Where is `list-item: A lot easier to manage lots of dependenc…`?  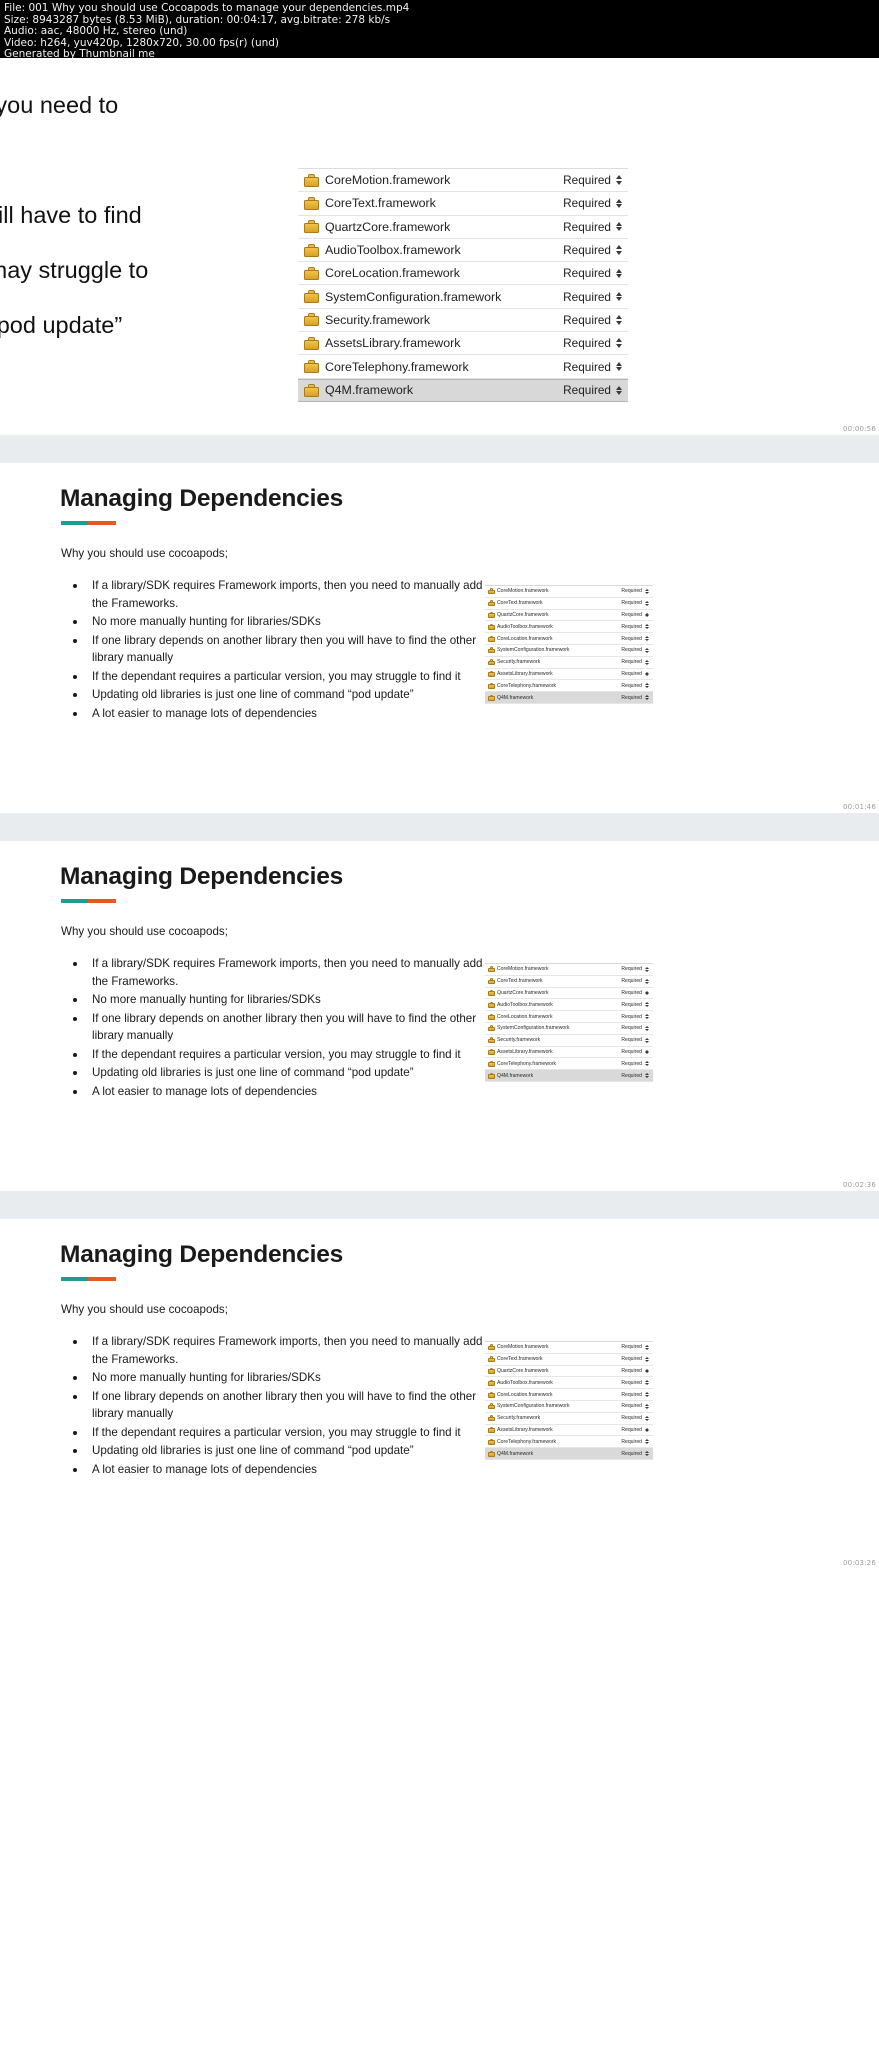
list-item: A lot easier to manage lots of dependenc… is located at coordinates (274, 714).